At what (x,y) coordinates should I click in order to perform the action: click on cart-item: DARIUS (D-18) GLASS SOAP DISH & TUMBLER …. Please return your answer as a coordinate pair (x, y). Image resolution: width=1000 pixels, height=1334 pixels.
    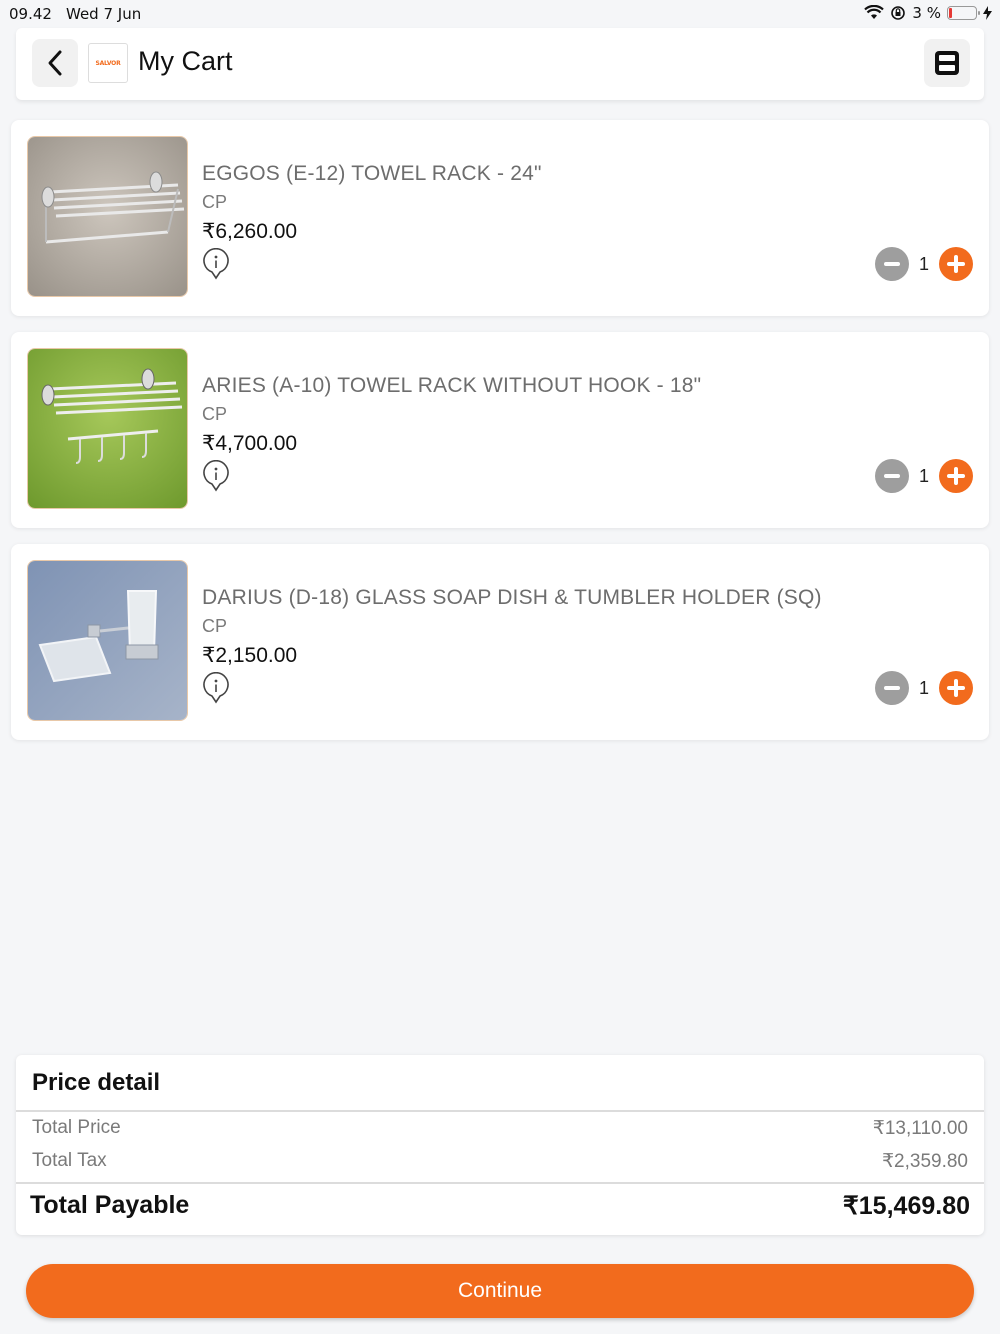
    Looking at the image, I should click on (500, 642).